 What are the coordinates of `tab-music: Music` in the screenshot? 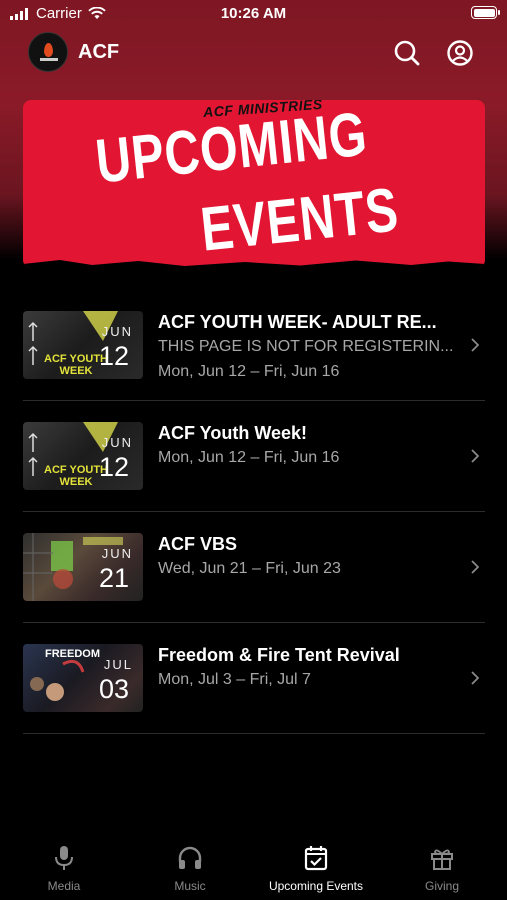 It's located at (190, 868).